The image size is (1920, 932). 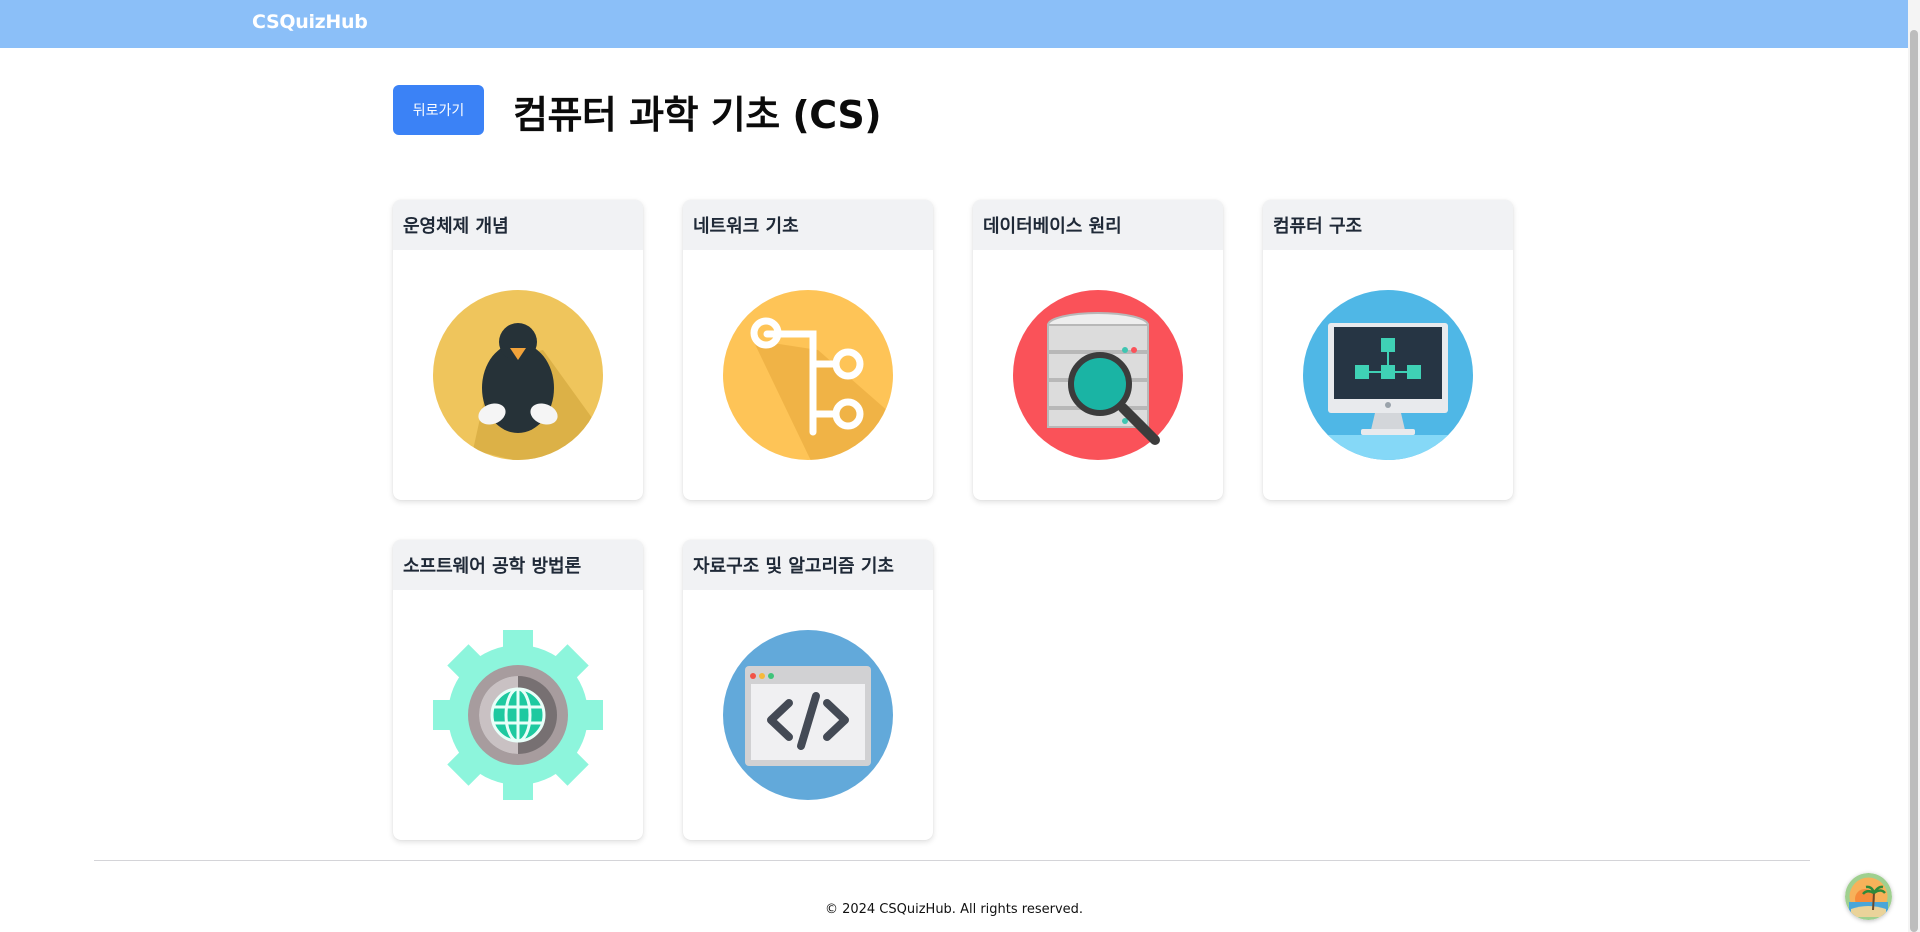 I want to click on topic-card-software-engineering: 소프트웨어 공학 방법론, so click(x=518, y=690).